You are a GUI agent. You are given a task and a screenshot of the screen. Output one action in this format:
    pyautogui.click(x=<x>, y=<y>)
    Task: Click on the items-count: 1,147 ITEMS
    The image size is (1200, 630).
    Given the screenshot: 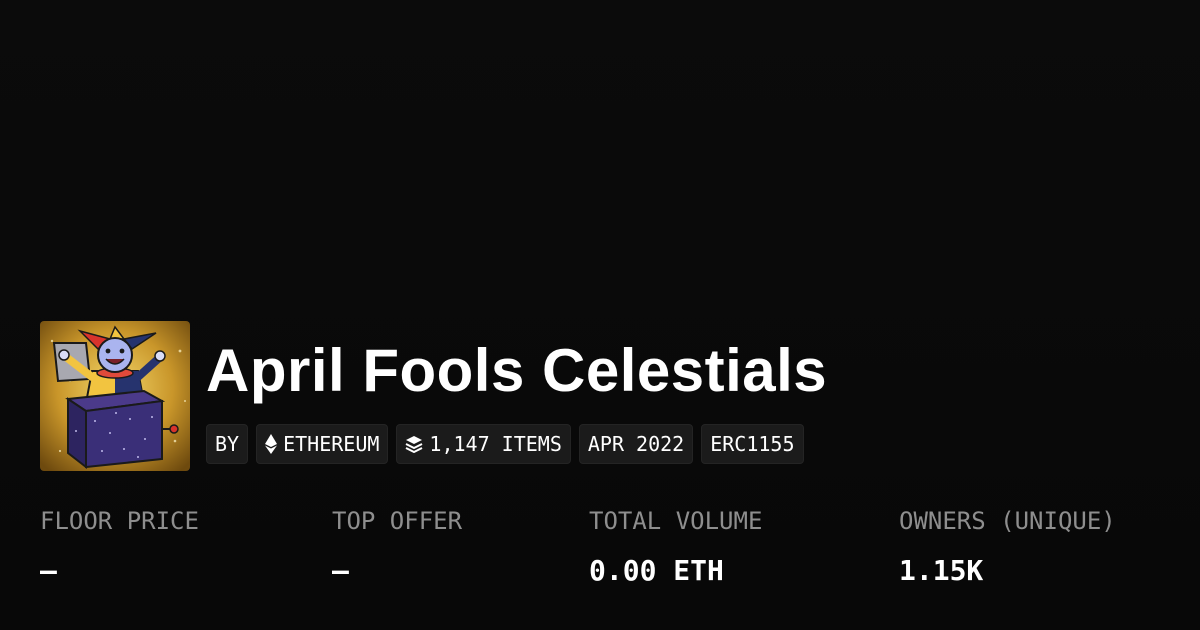 What is the action you would take?
    pyautogui.click(x=495, y=444)
    